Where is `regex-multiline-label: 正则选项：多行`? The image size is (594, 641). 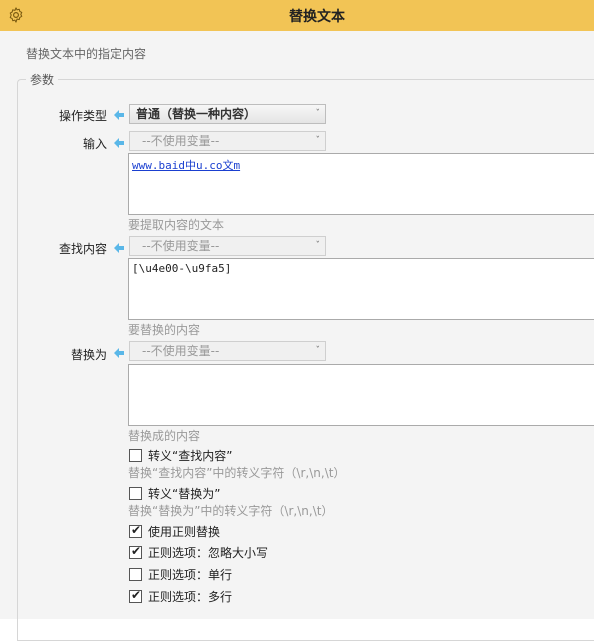
regex-multiline-label: 正则选项：多行 is located at coordinates (190, 596).